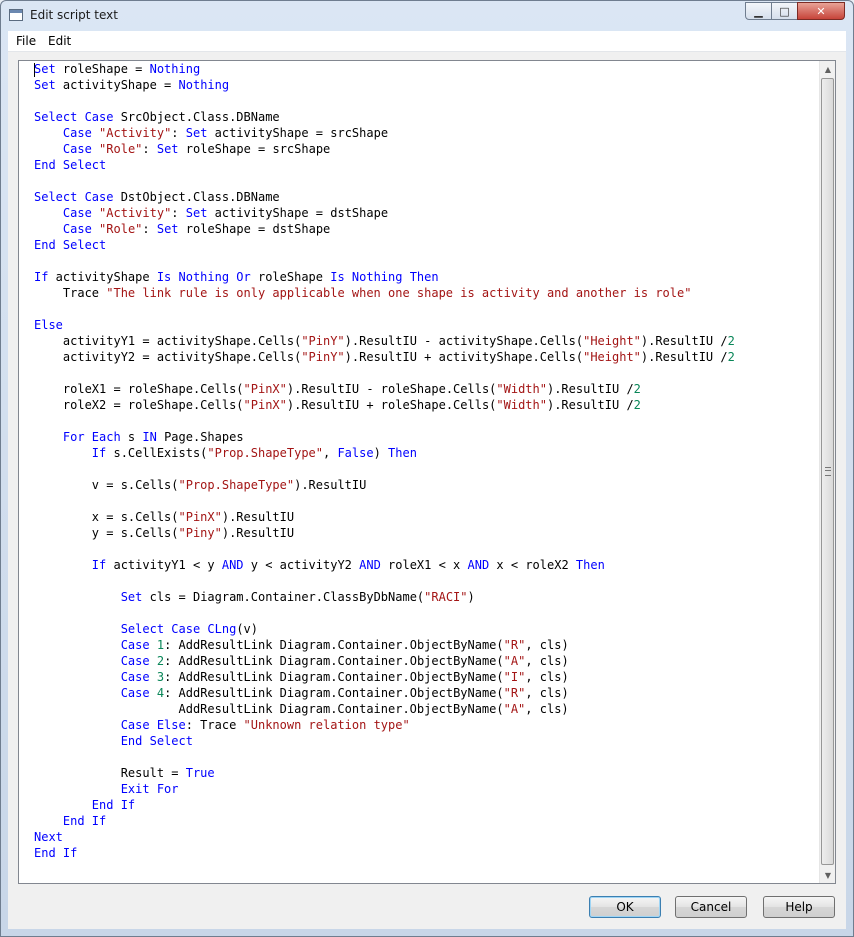 The image size is (854, 937). What do you see at coordinates (471, 597) in the screenshot?
I see `code-text: )` at bounding box center [471, 597].